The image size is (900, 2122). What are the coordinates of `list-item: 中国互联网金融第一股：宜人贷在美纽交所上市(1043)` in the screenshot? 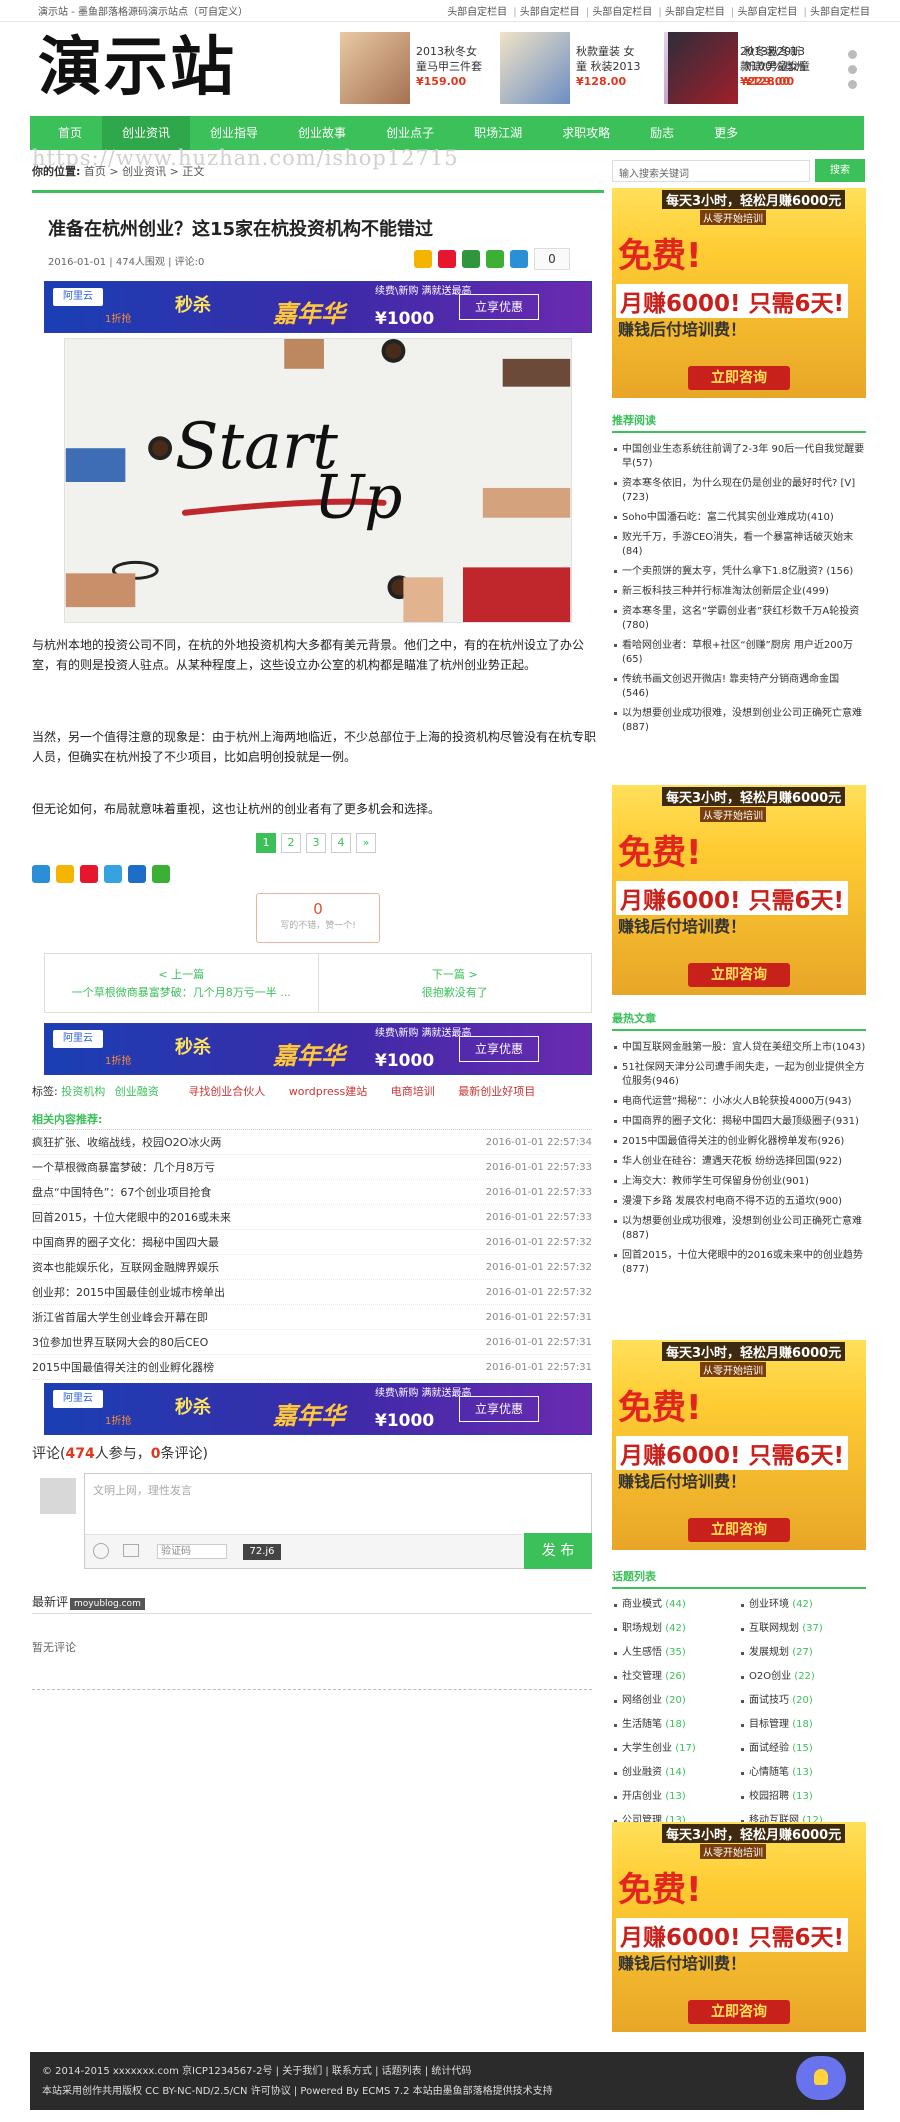 It's located at (739, 1048).